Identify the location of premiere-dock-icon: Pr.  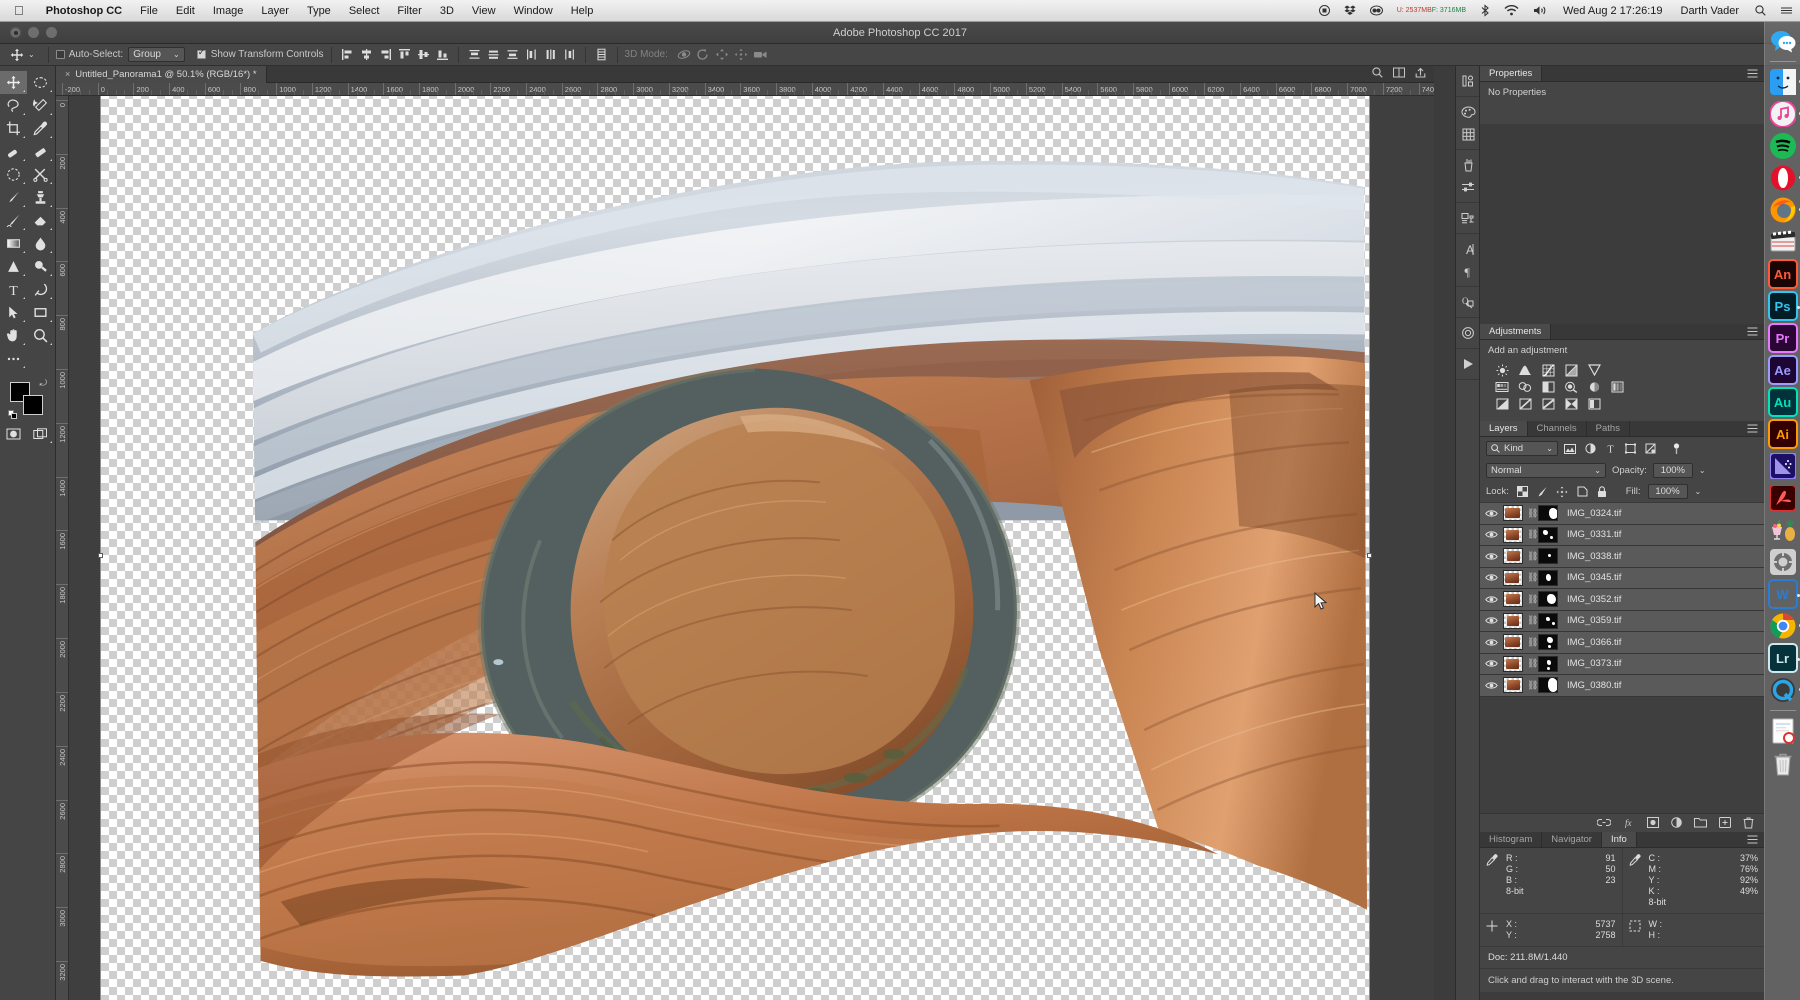
(1782, 338).